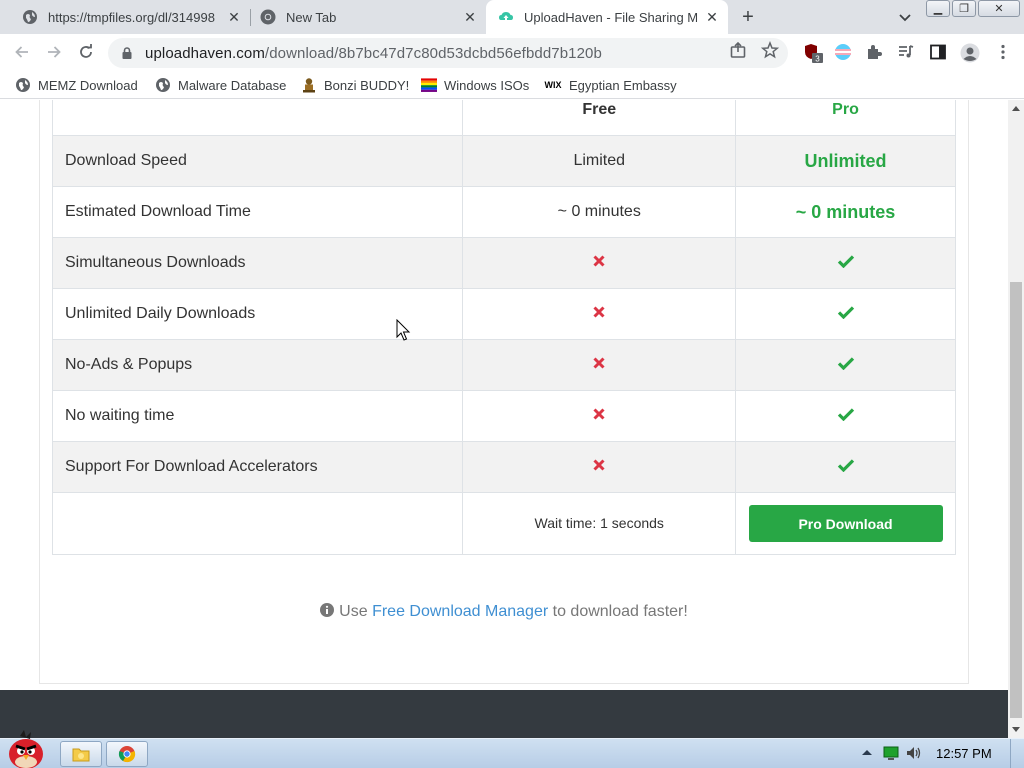 This screenshot has height=768, width=1024. What do you see at coordinates (938, 8) in the screenshot?
I see `minimize-button: ▁` at bounding box center [938, 8].